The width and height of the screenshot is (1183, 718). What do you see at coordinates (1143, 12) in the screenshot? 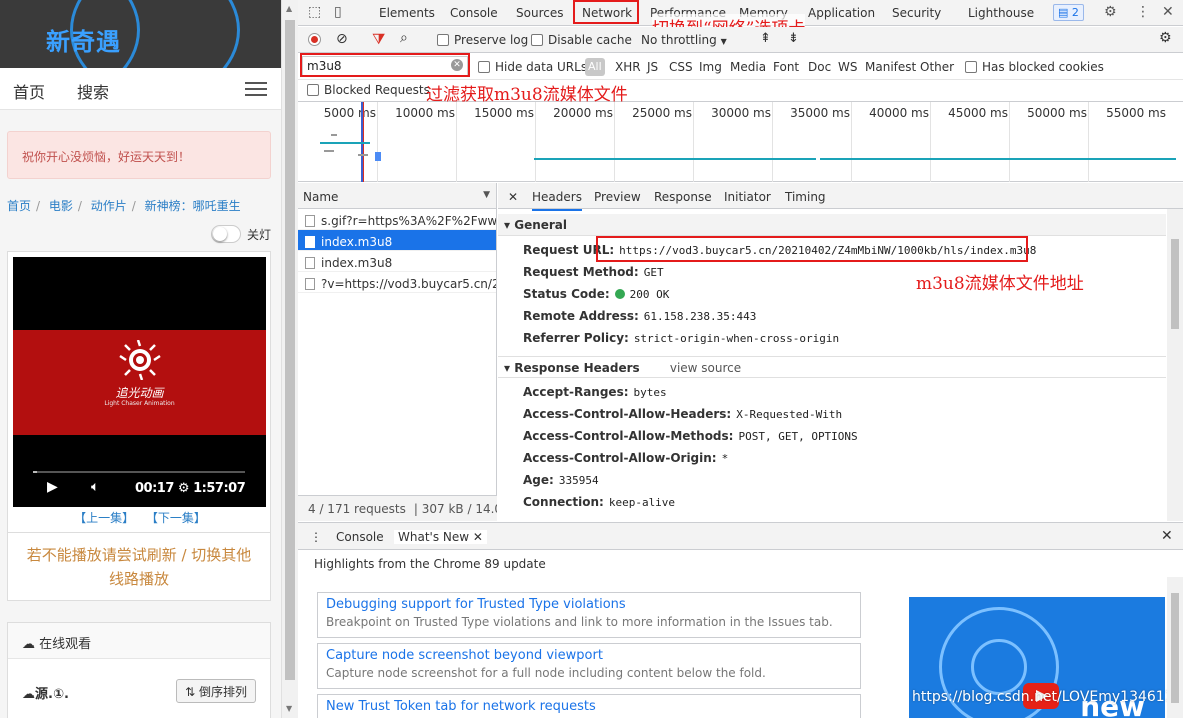
I see `more-options-icon: ⋮` at bounding box center [1143, 12].